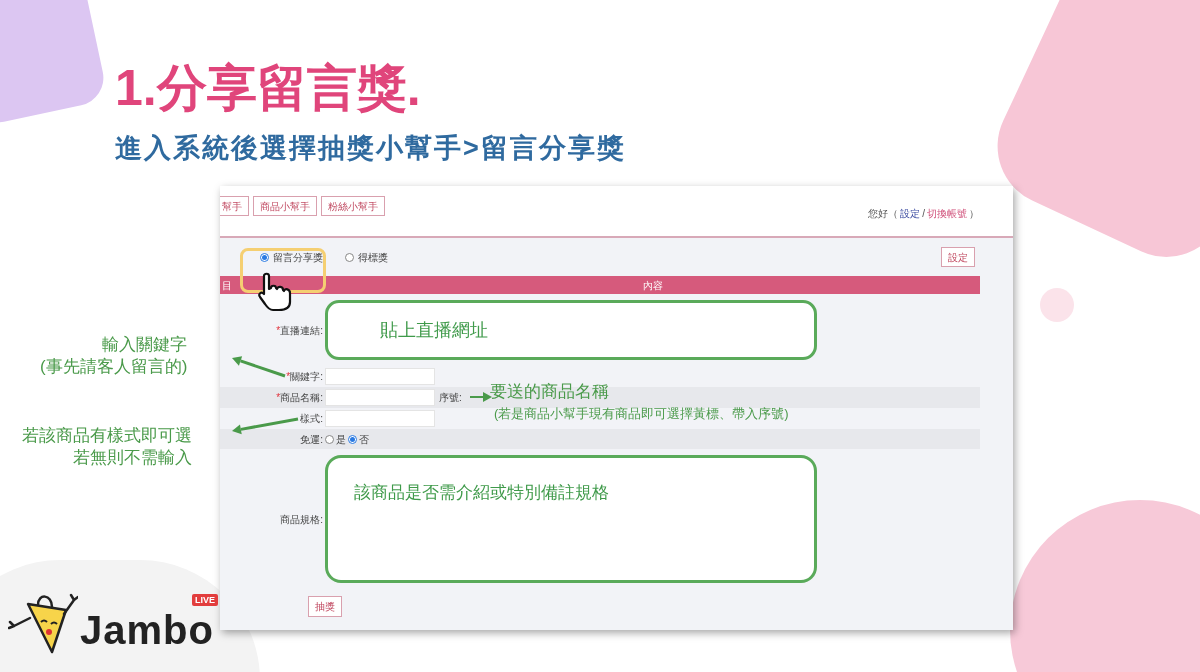 The width and height of the screenshot is (1200, 672). Describe the element at coordinates (450, 398) in the screenshot. I see `field-label: 序號:` at that location.